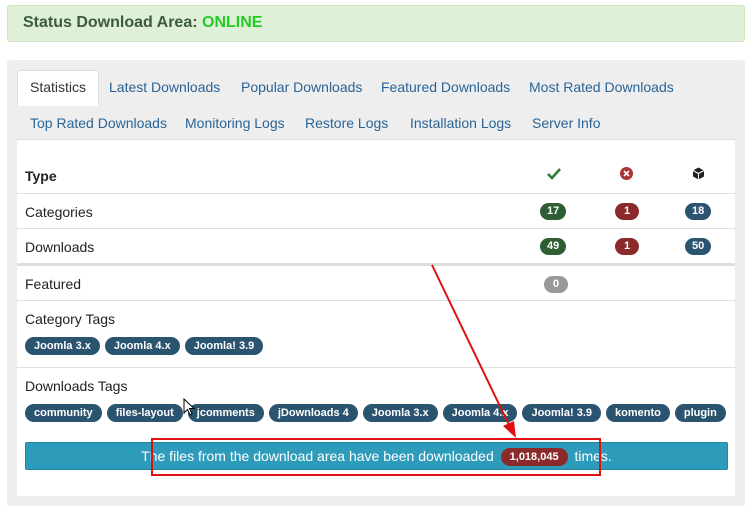  Describe the element at coordinates (473, 351) in the screenshot. I see `annotation-arrow` at that location.